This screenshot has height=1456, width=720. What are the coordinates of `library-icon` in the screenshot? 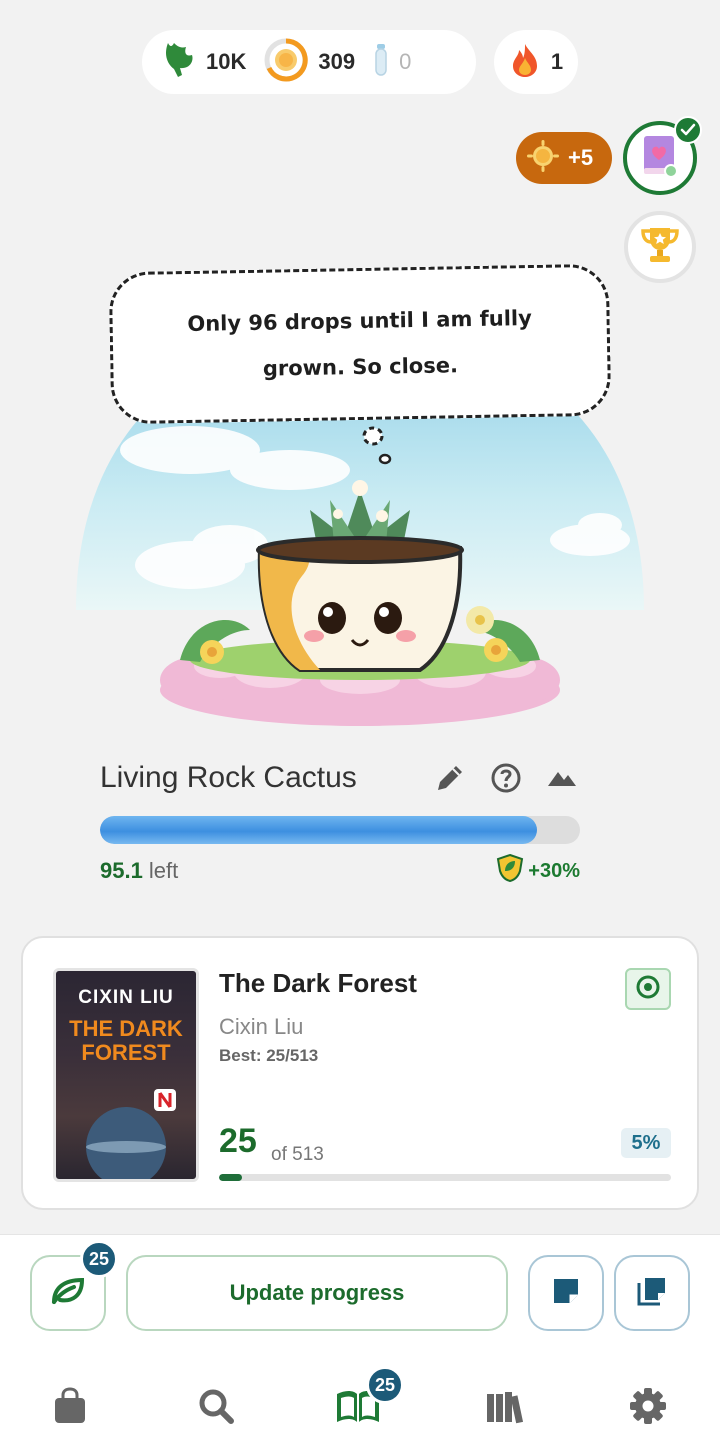 It's located at (504, 1408).